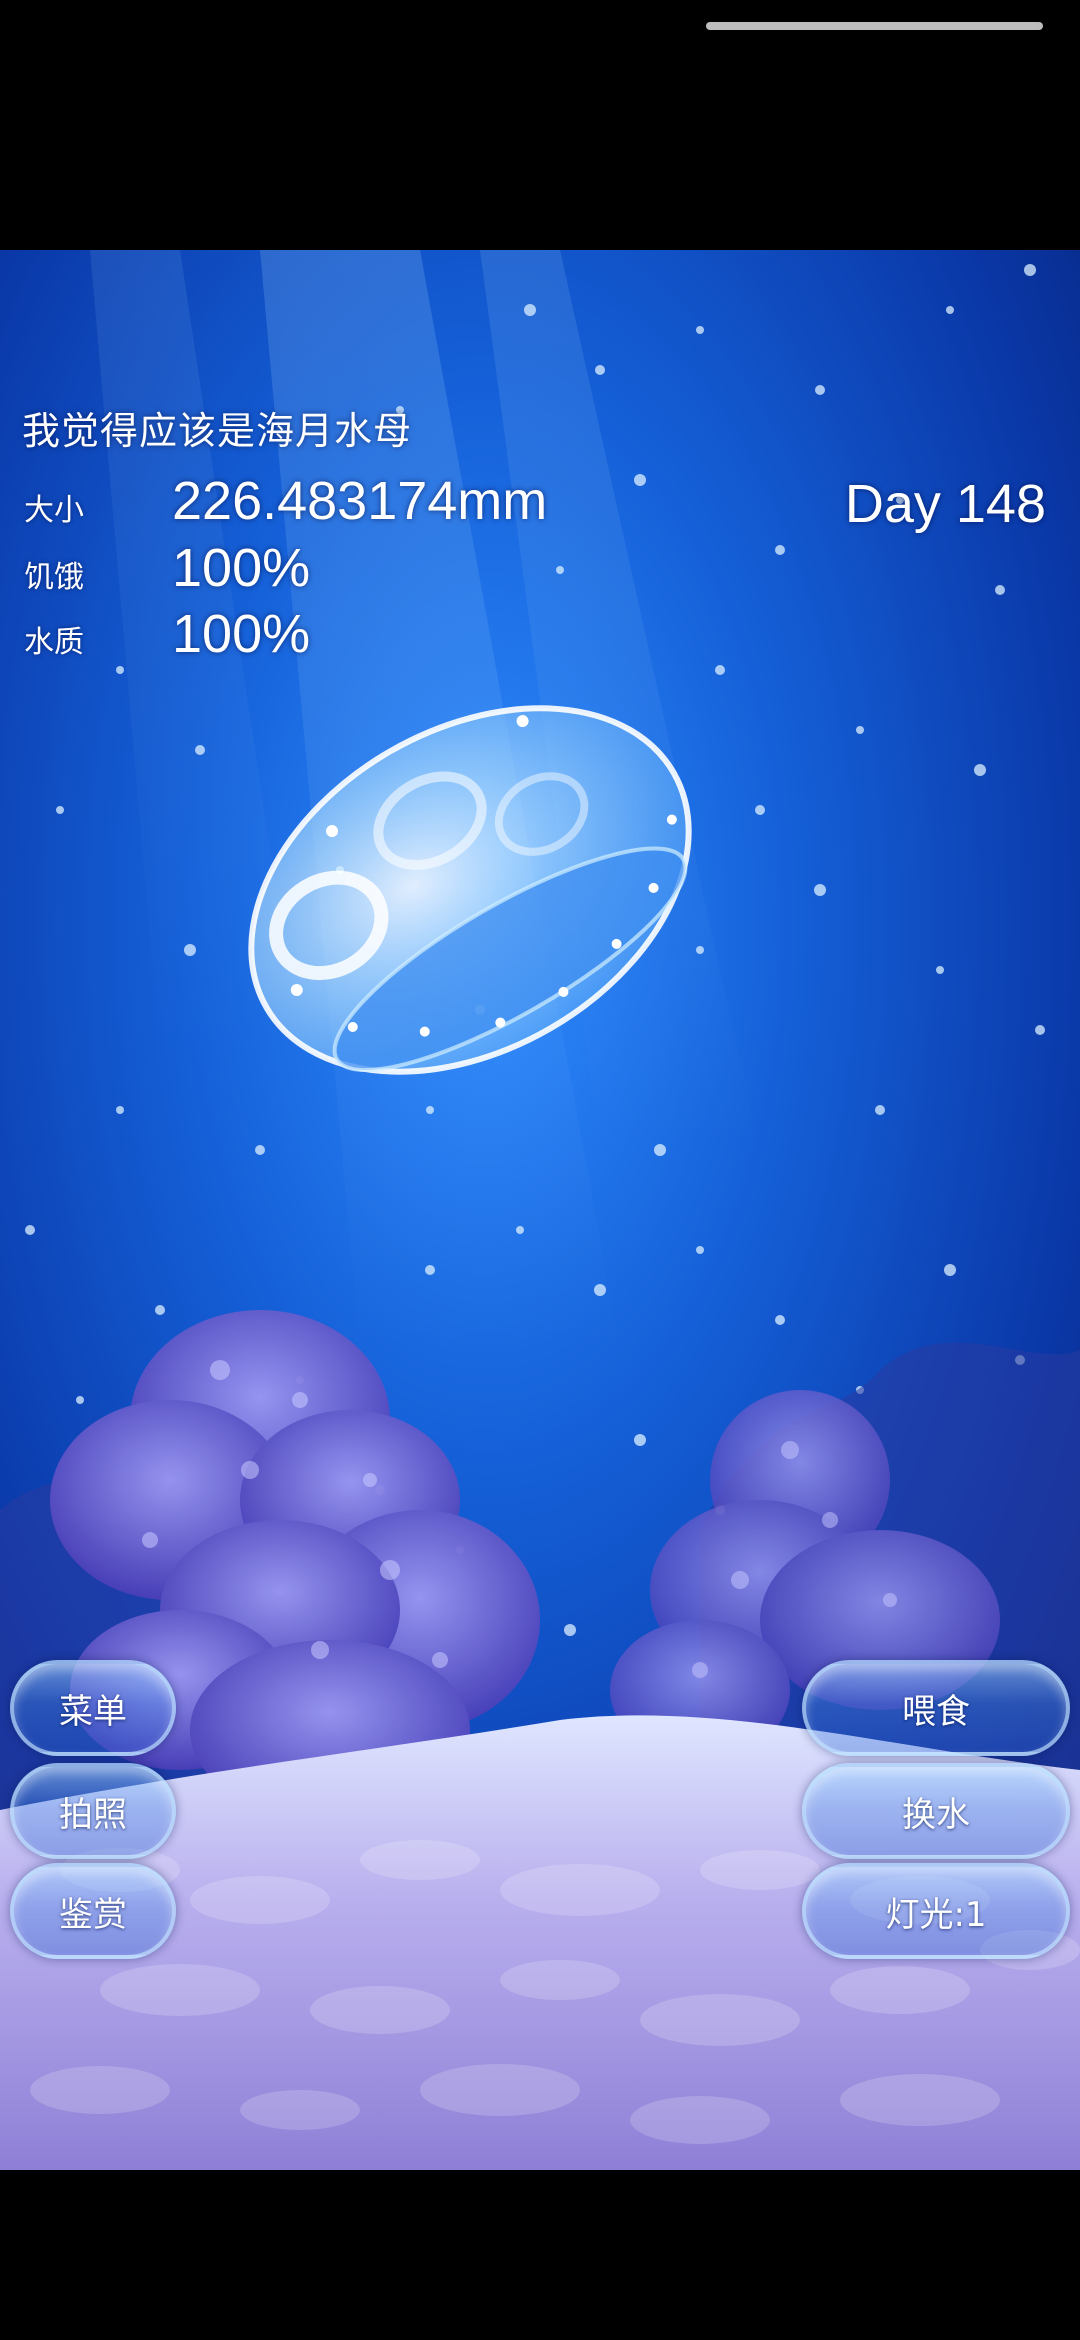 This screenshot has height=2340, width=1080. What do you see at coordinates (241, 634) in the screenshot?
I see `water-quality-value: 100%` at bounding box center [241, 634].